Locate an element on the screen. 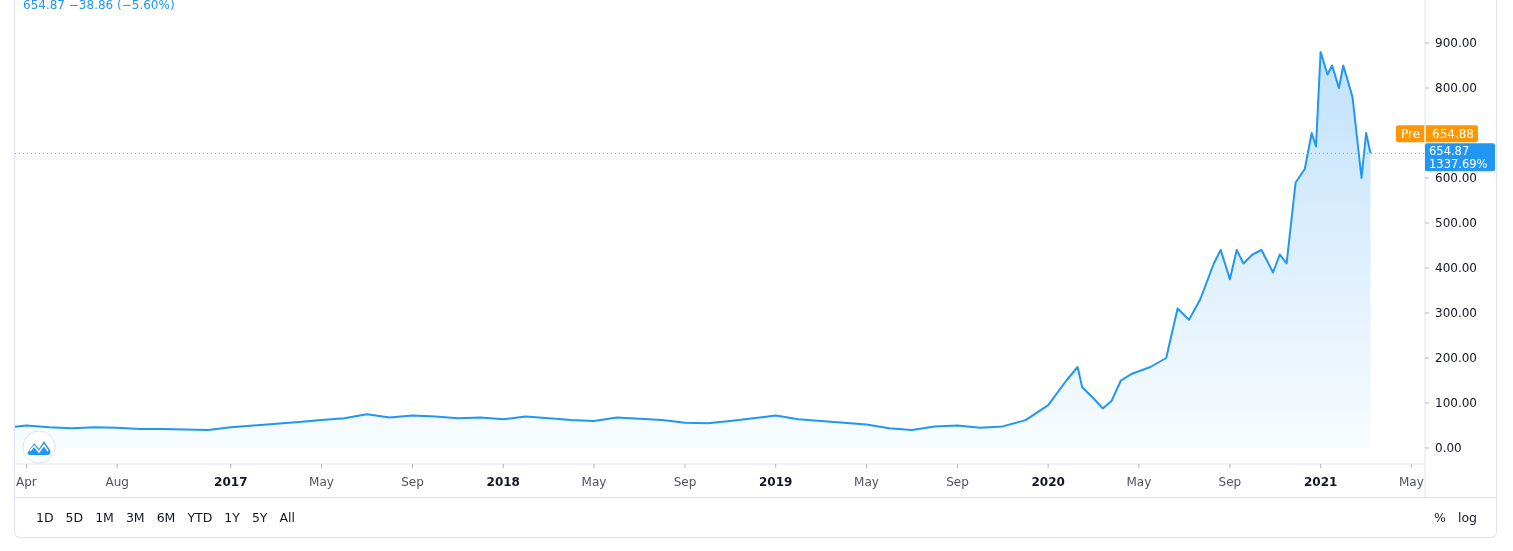  range-button: 1D is located at coordinates (45, 517).